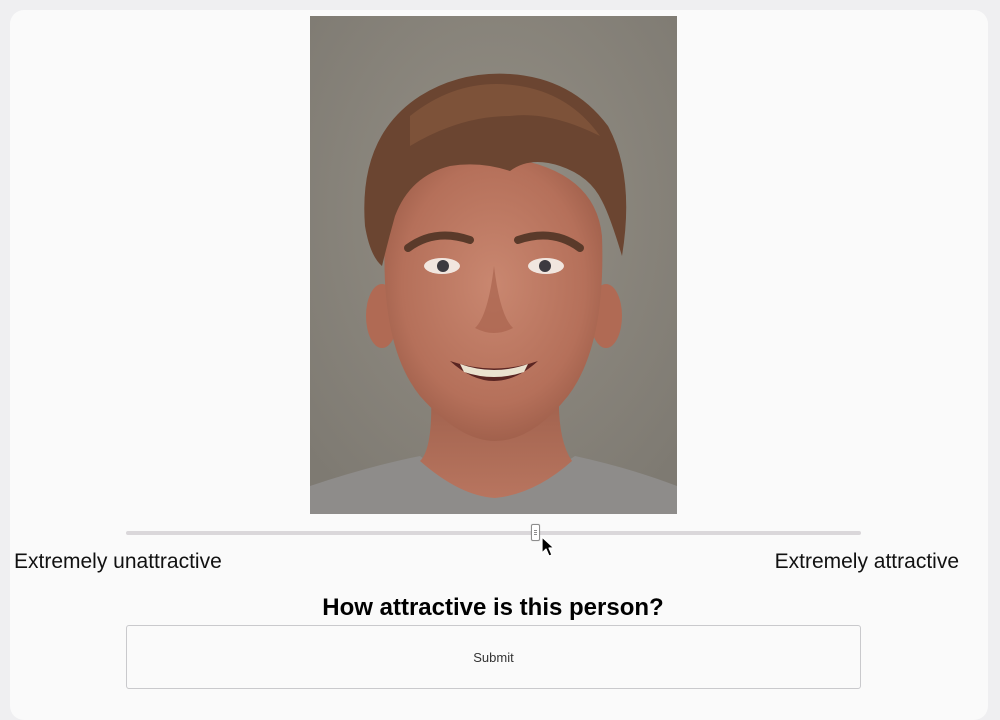 The width and height of the screenshot is (1000, 720). I want to click on scale-max-label: Extremely attractive, so click(866, 561).